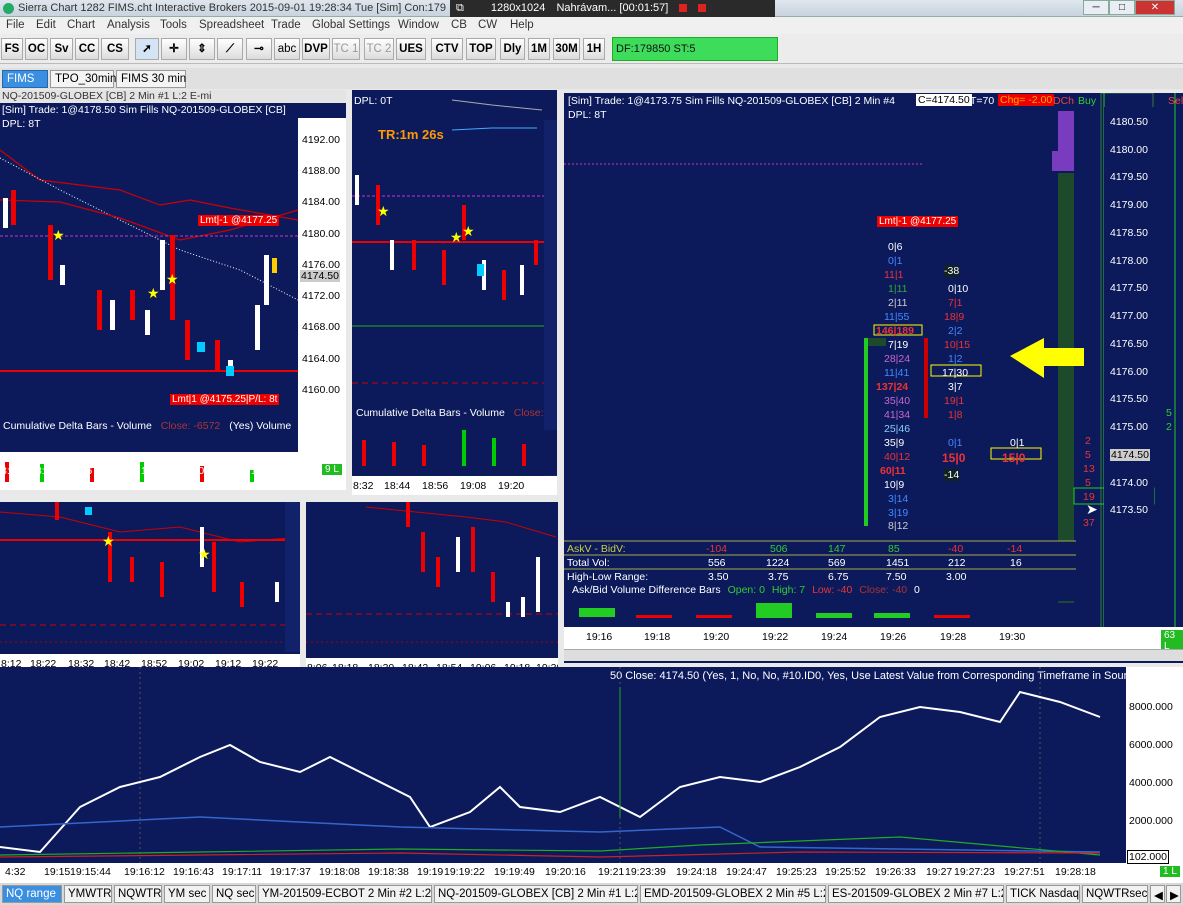 This screenshot has height=905, width=1183. Describe the element at coordinates (459, 25) in the screenshot. I see `menu-cb: CB` at that location.